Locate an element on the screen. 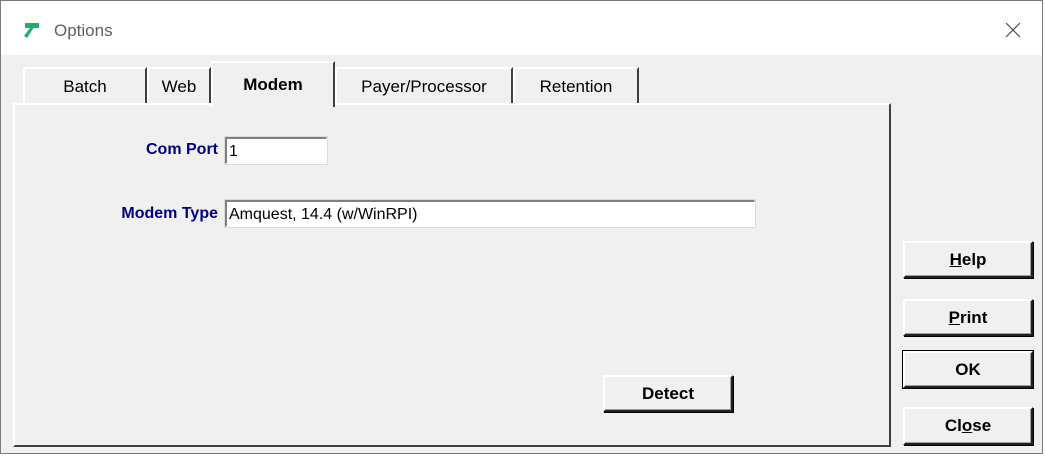 The image size is (1045, 456). tab-label: Web is located at coordinates (179, 86).